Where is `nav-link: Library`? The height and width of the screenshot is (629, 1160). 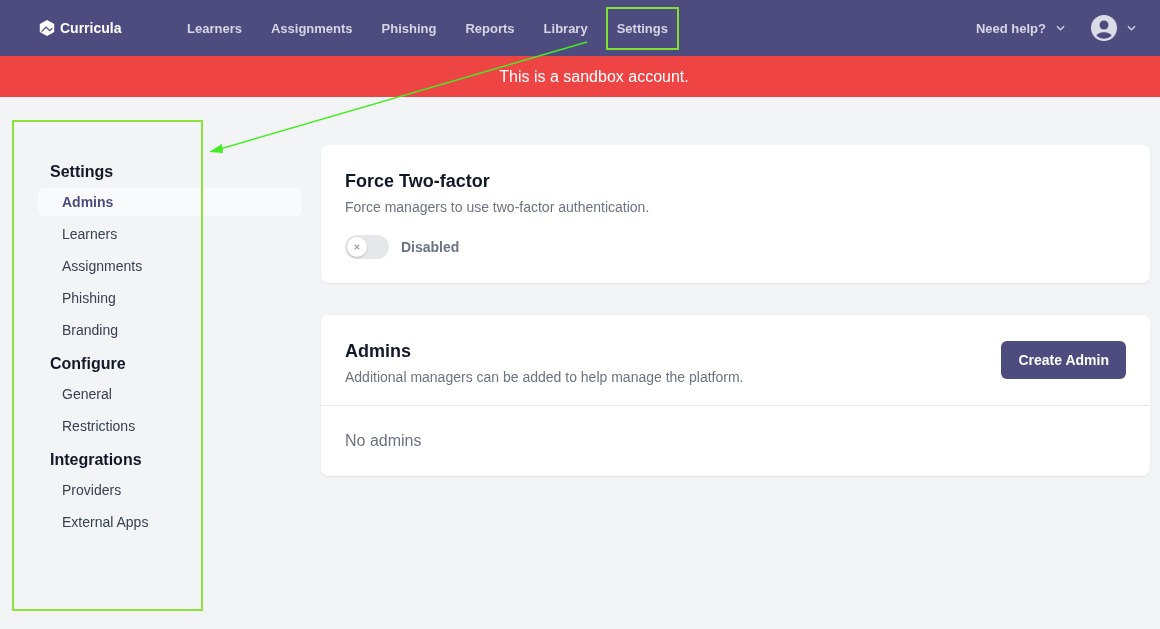
nav-link: Library is located at coordinates (565, 28).